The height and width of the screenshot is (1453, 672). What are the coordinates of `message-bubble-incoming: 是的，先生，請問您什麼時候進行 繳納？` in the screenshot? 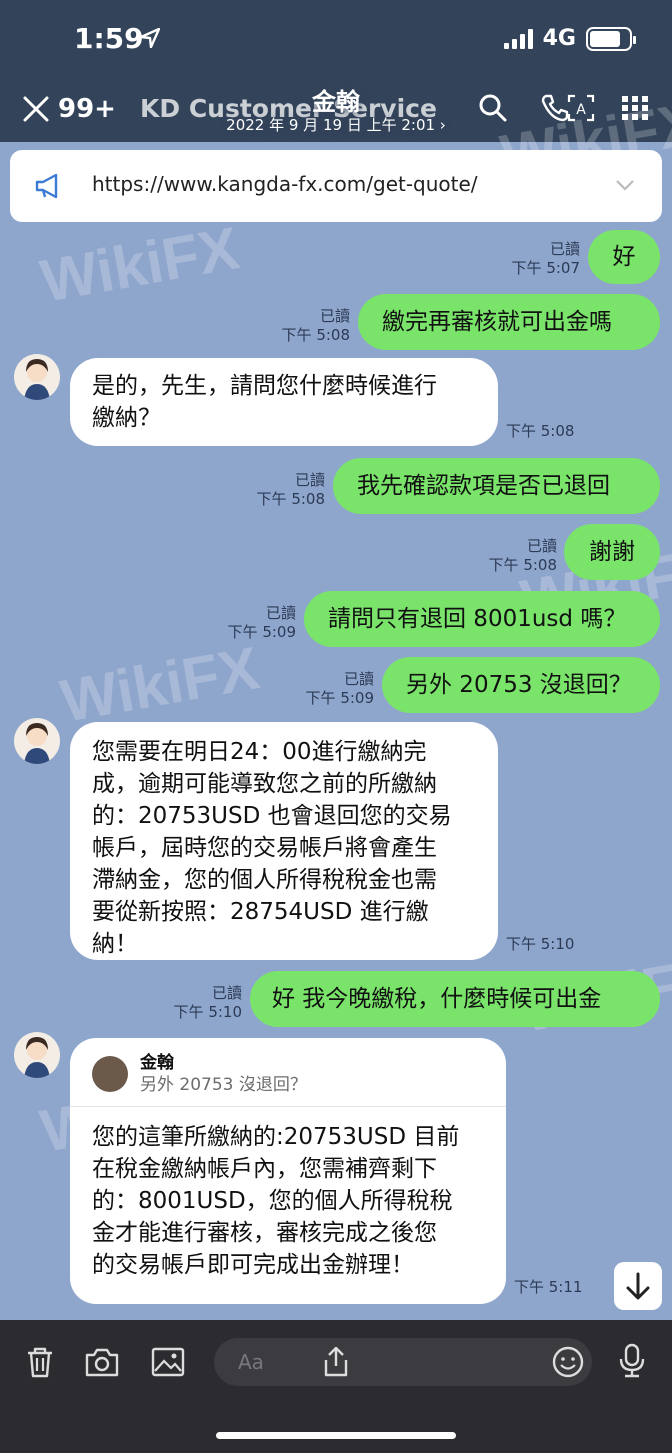 It's located at (284, 402).